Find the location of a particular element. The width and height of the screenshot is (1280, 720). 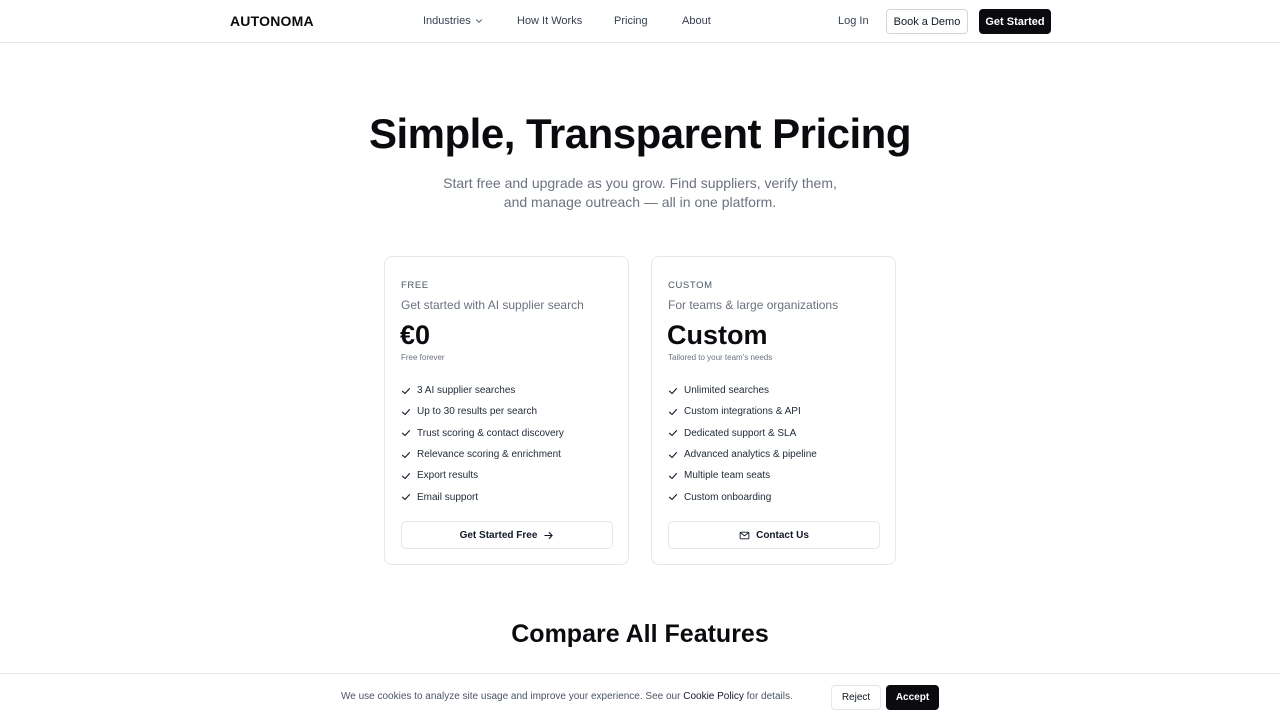

nav-links: Industries How It Works Pricing About is located at coordinates (567, 21).